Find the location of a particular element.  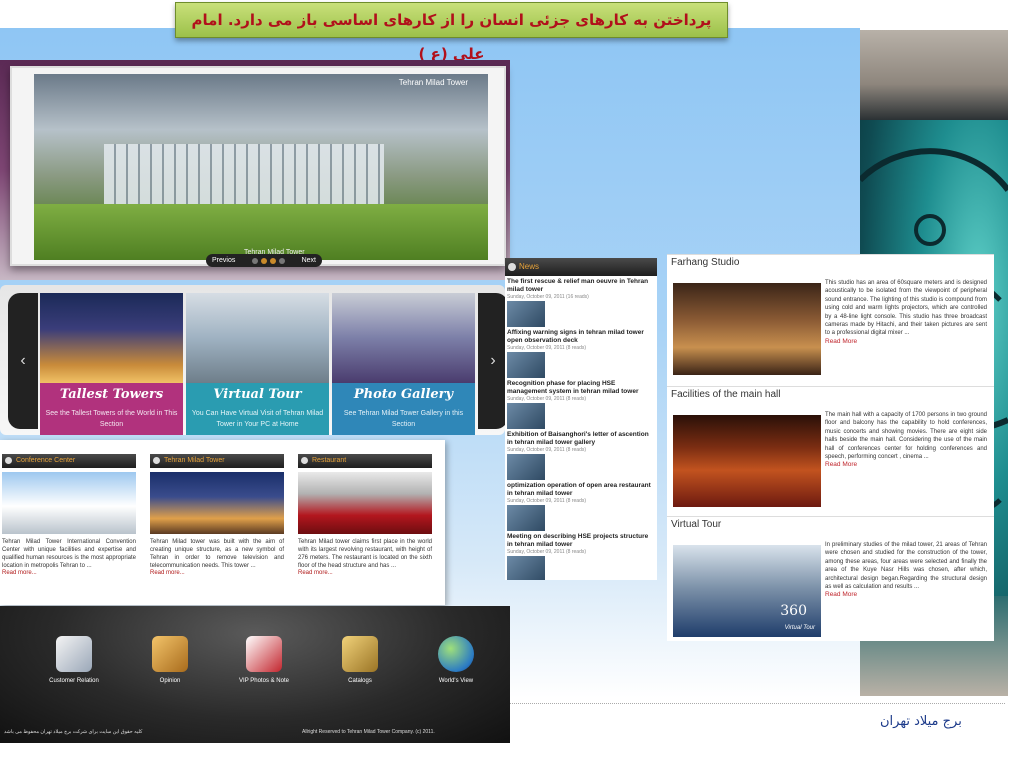

feature-title: Facilities of the main hall is located at coordinates (726, 394).